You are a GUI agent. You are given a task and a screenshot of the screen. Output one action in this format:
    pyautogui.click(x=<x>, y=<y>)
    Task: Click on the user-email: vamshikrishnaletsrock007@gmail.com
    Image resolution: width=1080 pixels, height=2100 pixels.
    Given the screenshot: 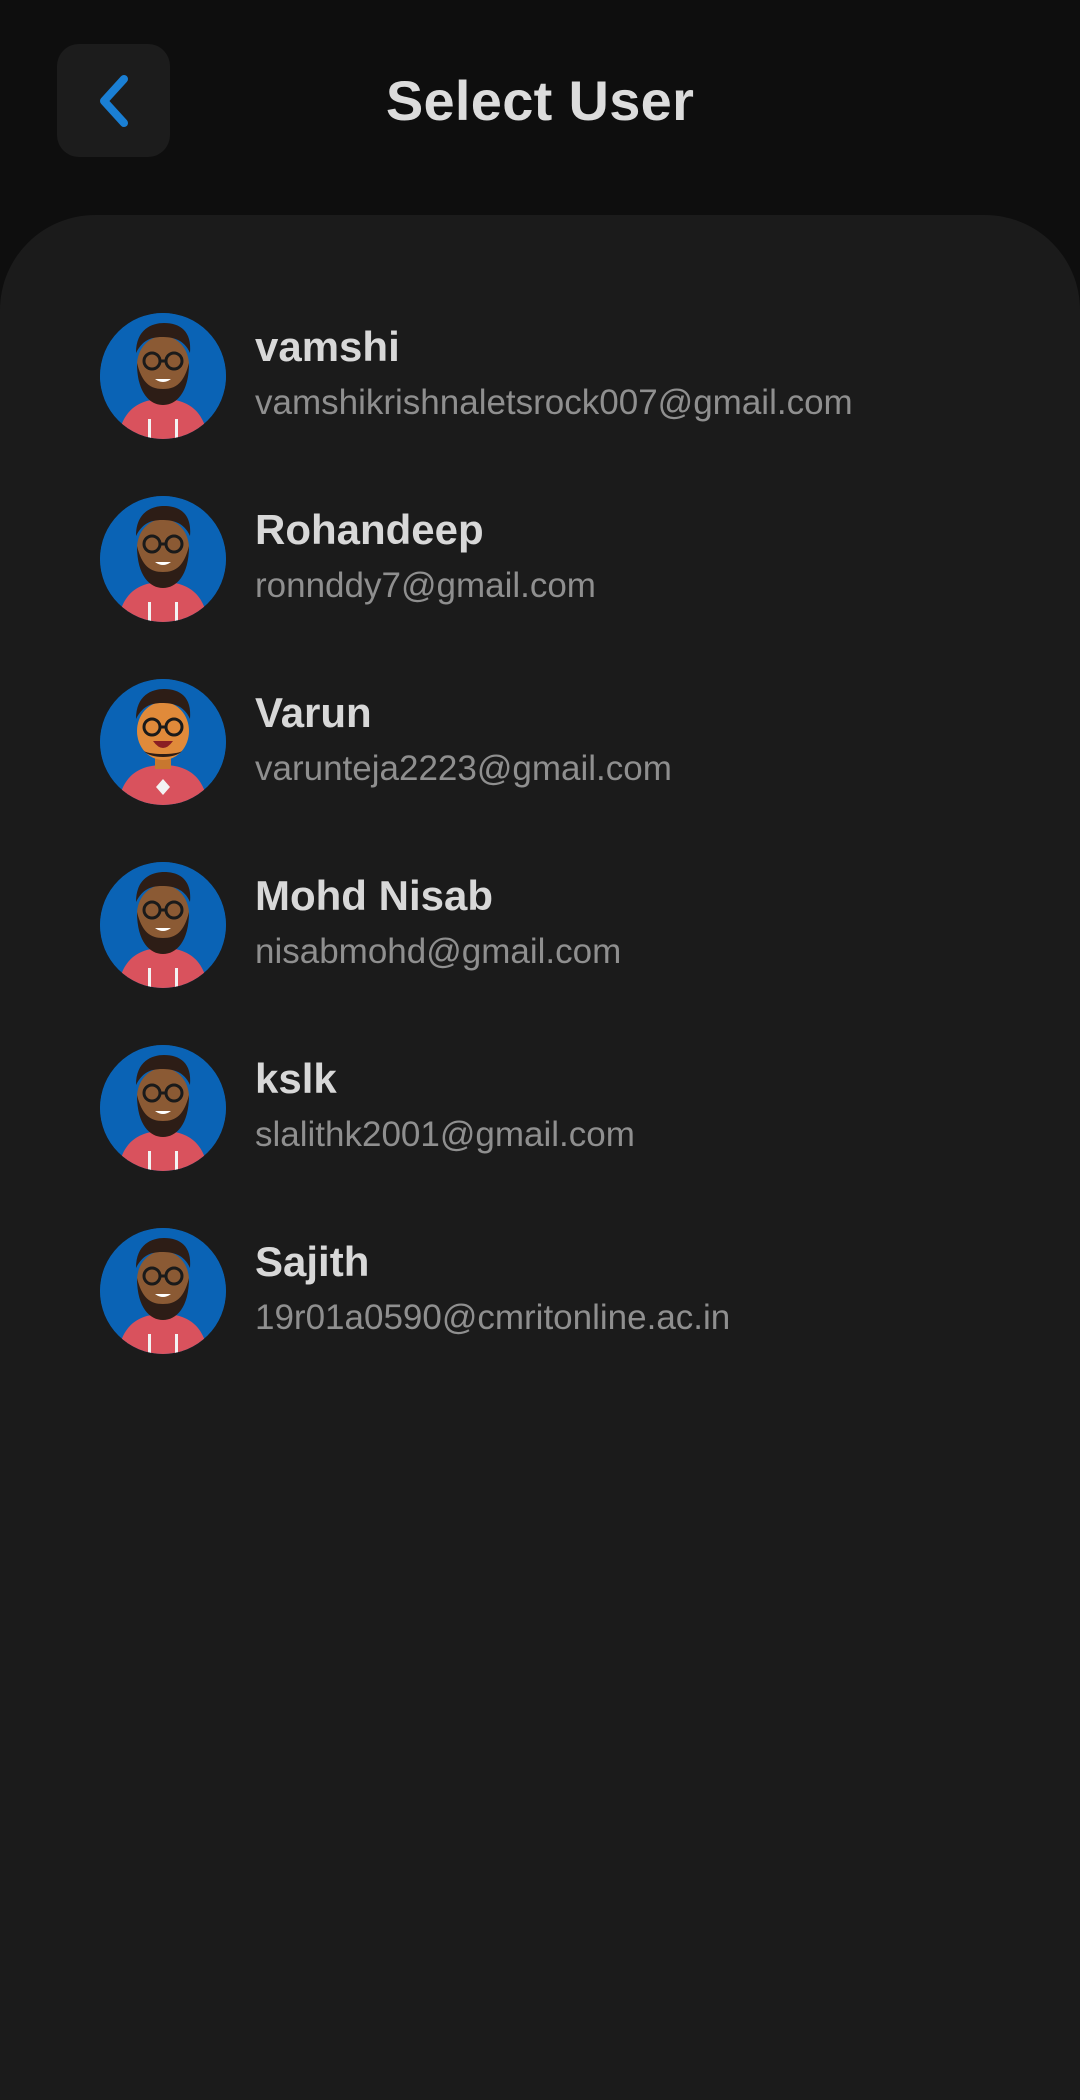 What is the action you would take?
    pyautogui.click(x=554, y=402)
    